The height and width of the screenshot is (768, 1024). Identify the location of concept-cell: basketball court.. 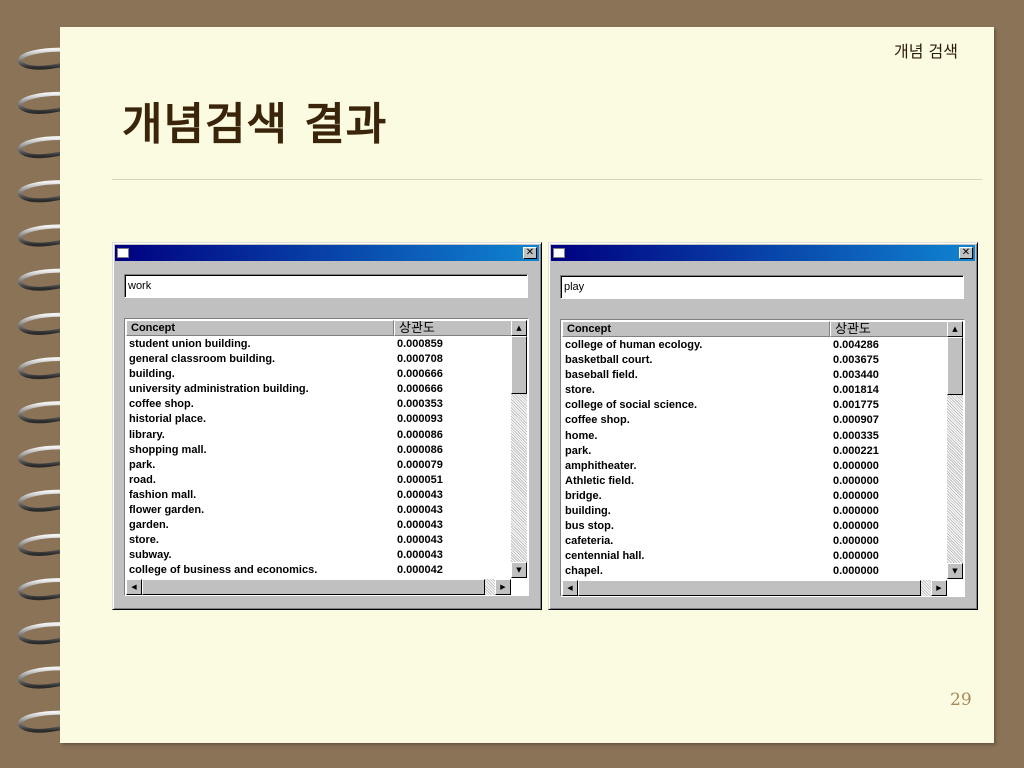
(609, 360).